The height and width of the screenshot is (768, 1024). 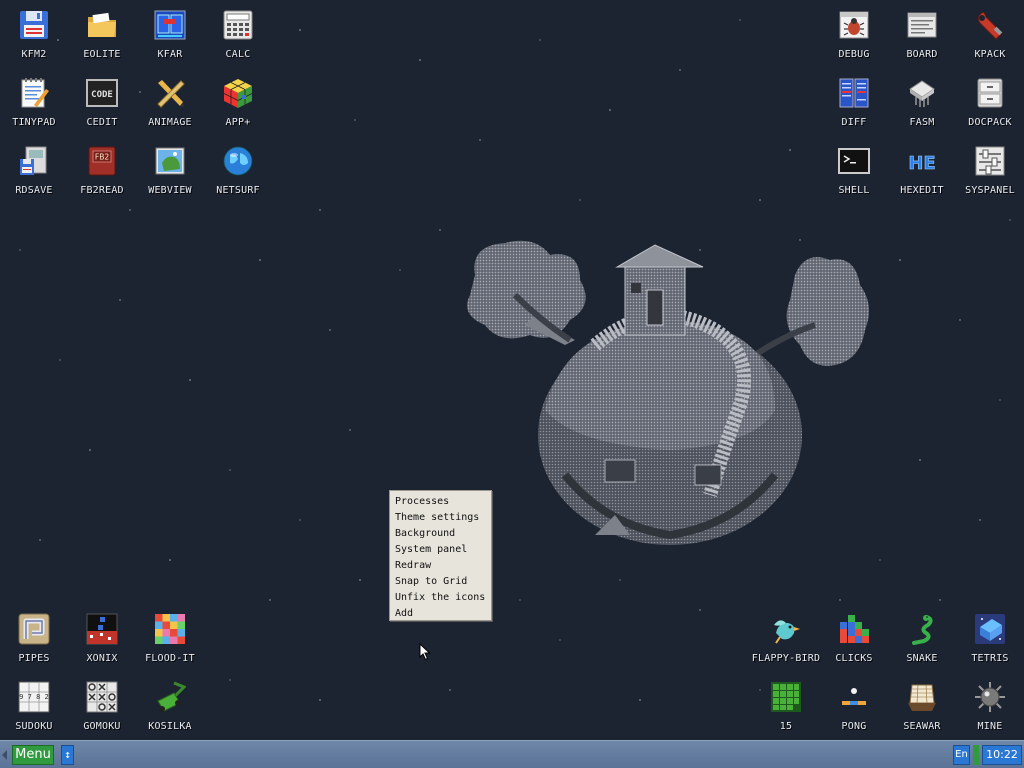 What do you see at coordinates (854, 697) in the screenshot?
I see `pong-paddle-icon` at bounding box center [854, 697].